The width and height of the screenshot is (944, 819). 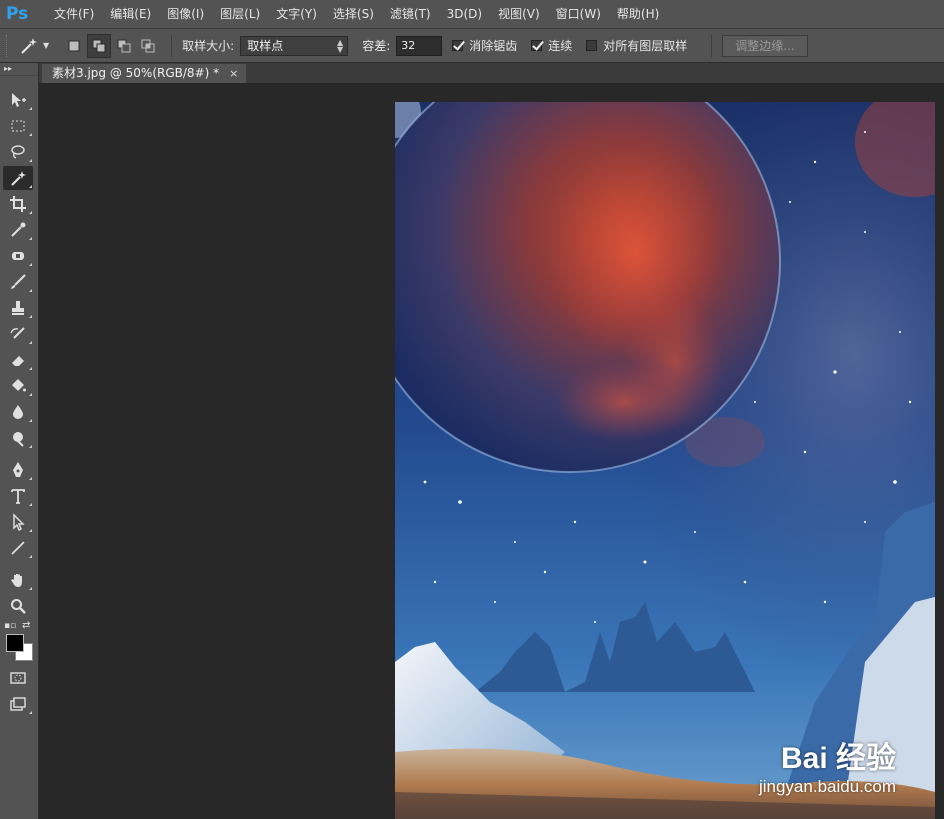 I want to click on contiguous-checkbox: 连续, so click(x=551, y=45).